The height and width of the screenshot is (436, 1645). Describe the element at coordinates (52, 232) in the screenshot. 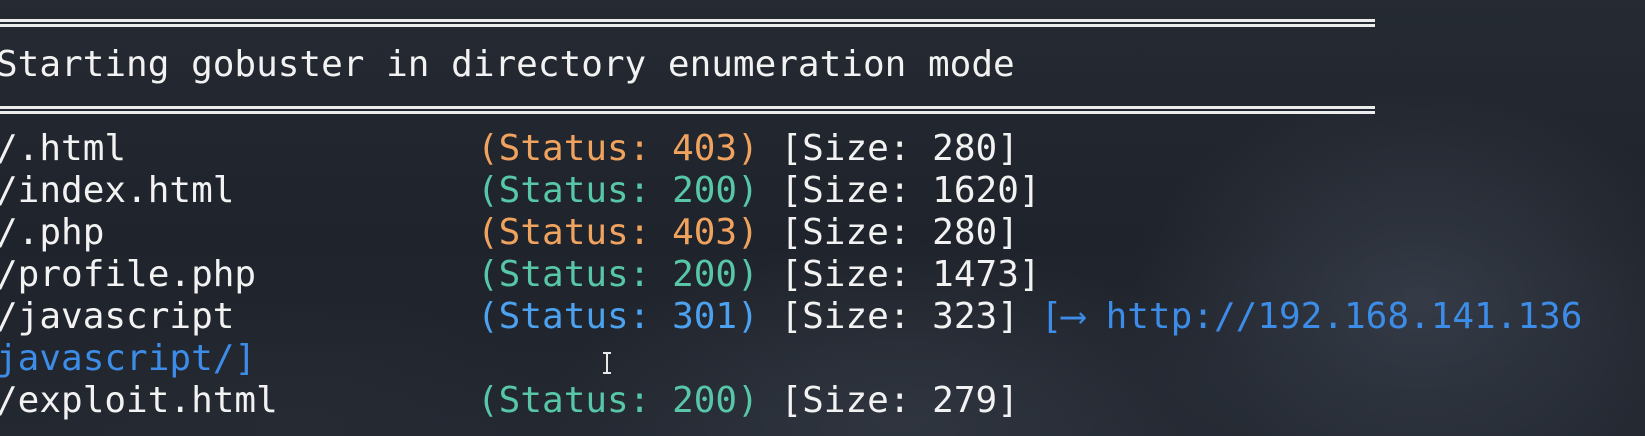

I see `result-path: /.php` at that location.